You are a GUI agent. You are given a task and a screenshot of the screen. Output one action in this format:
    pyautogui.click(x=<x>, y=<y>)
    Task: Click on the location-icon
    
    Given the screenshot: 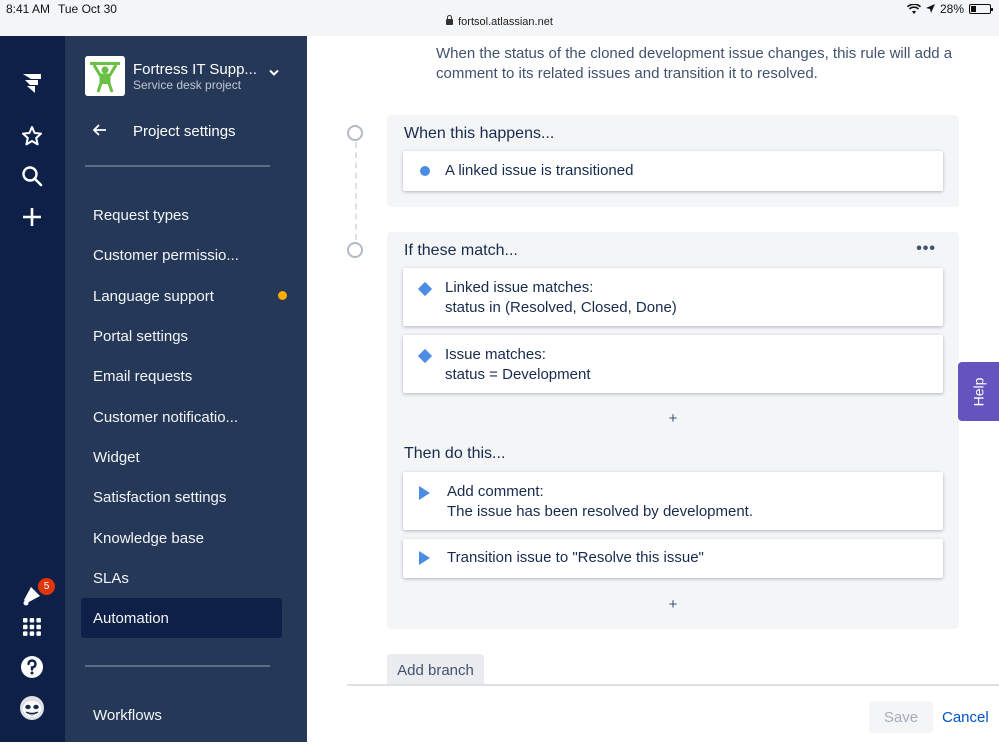 What is the action you would take?
    pyautogui.click(x=930, y=8)
    